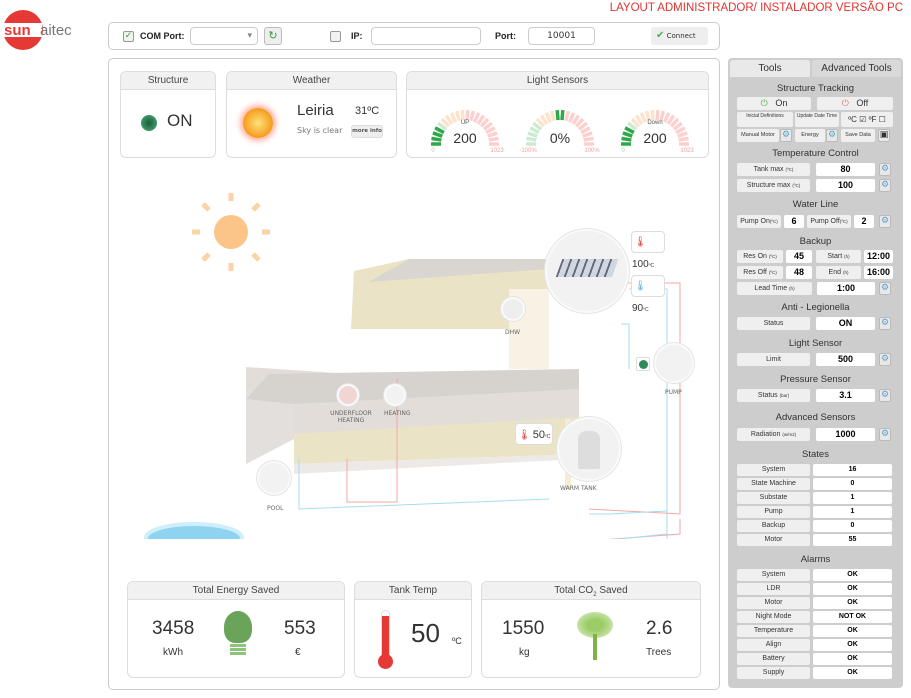 Image resolution: width=911 pixels, height=698 pixels. What do you see at coordinates (885, 169) in the screenshot?
I see `tank-max-gear-icon: ⚙` at bounding box center [885, 169].